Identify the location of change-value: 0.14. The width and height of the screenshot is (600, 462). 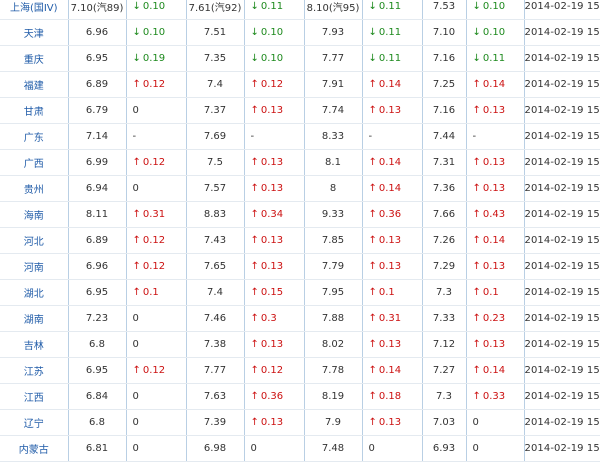
(494, 240).